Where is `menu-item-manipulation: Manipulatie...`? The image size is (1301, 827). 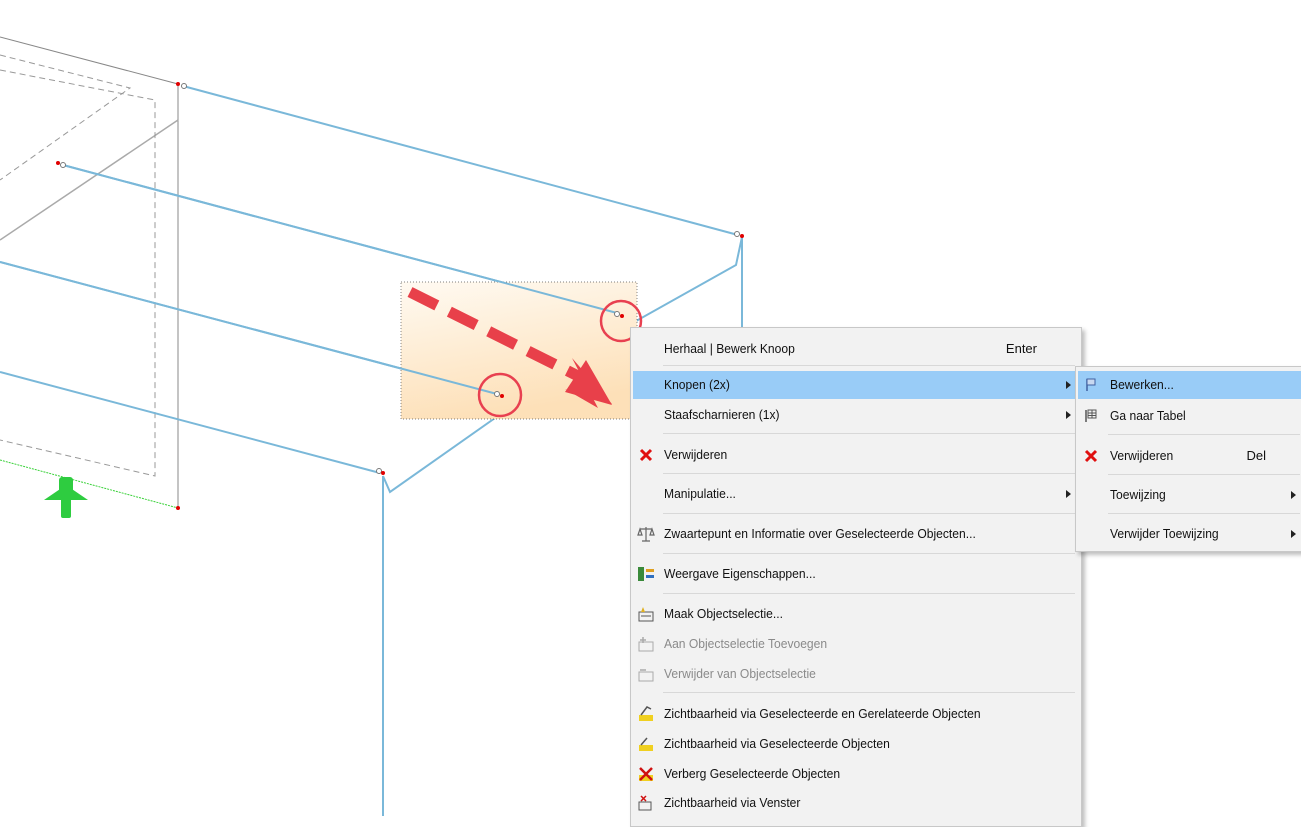
menu-item-manipulation: Manipulatie... is located at coordinates (856, 494).